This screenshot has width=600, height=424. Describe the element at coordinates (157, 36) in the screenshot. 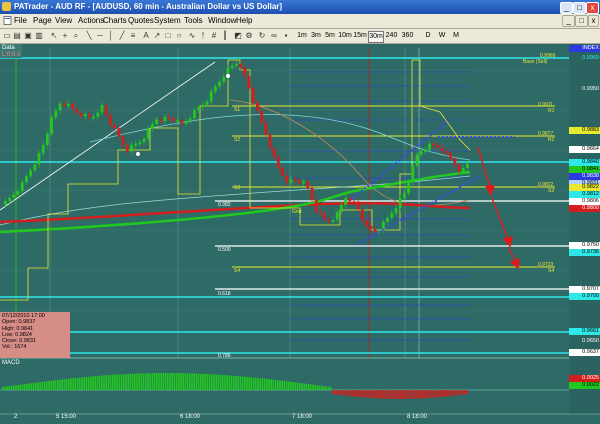

I see `arrow-icon: ↗` at that location.